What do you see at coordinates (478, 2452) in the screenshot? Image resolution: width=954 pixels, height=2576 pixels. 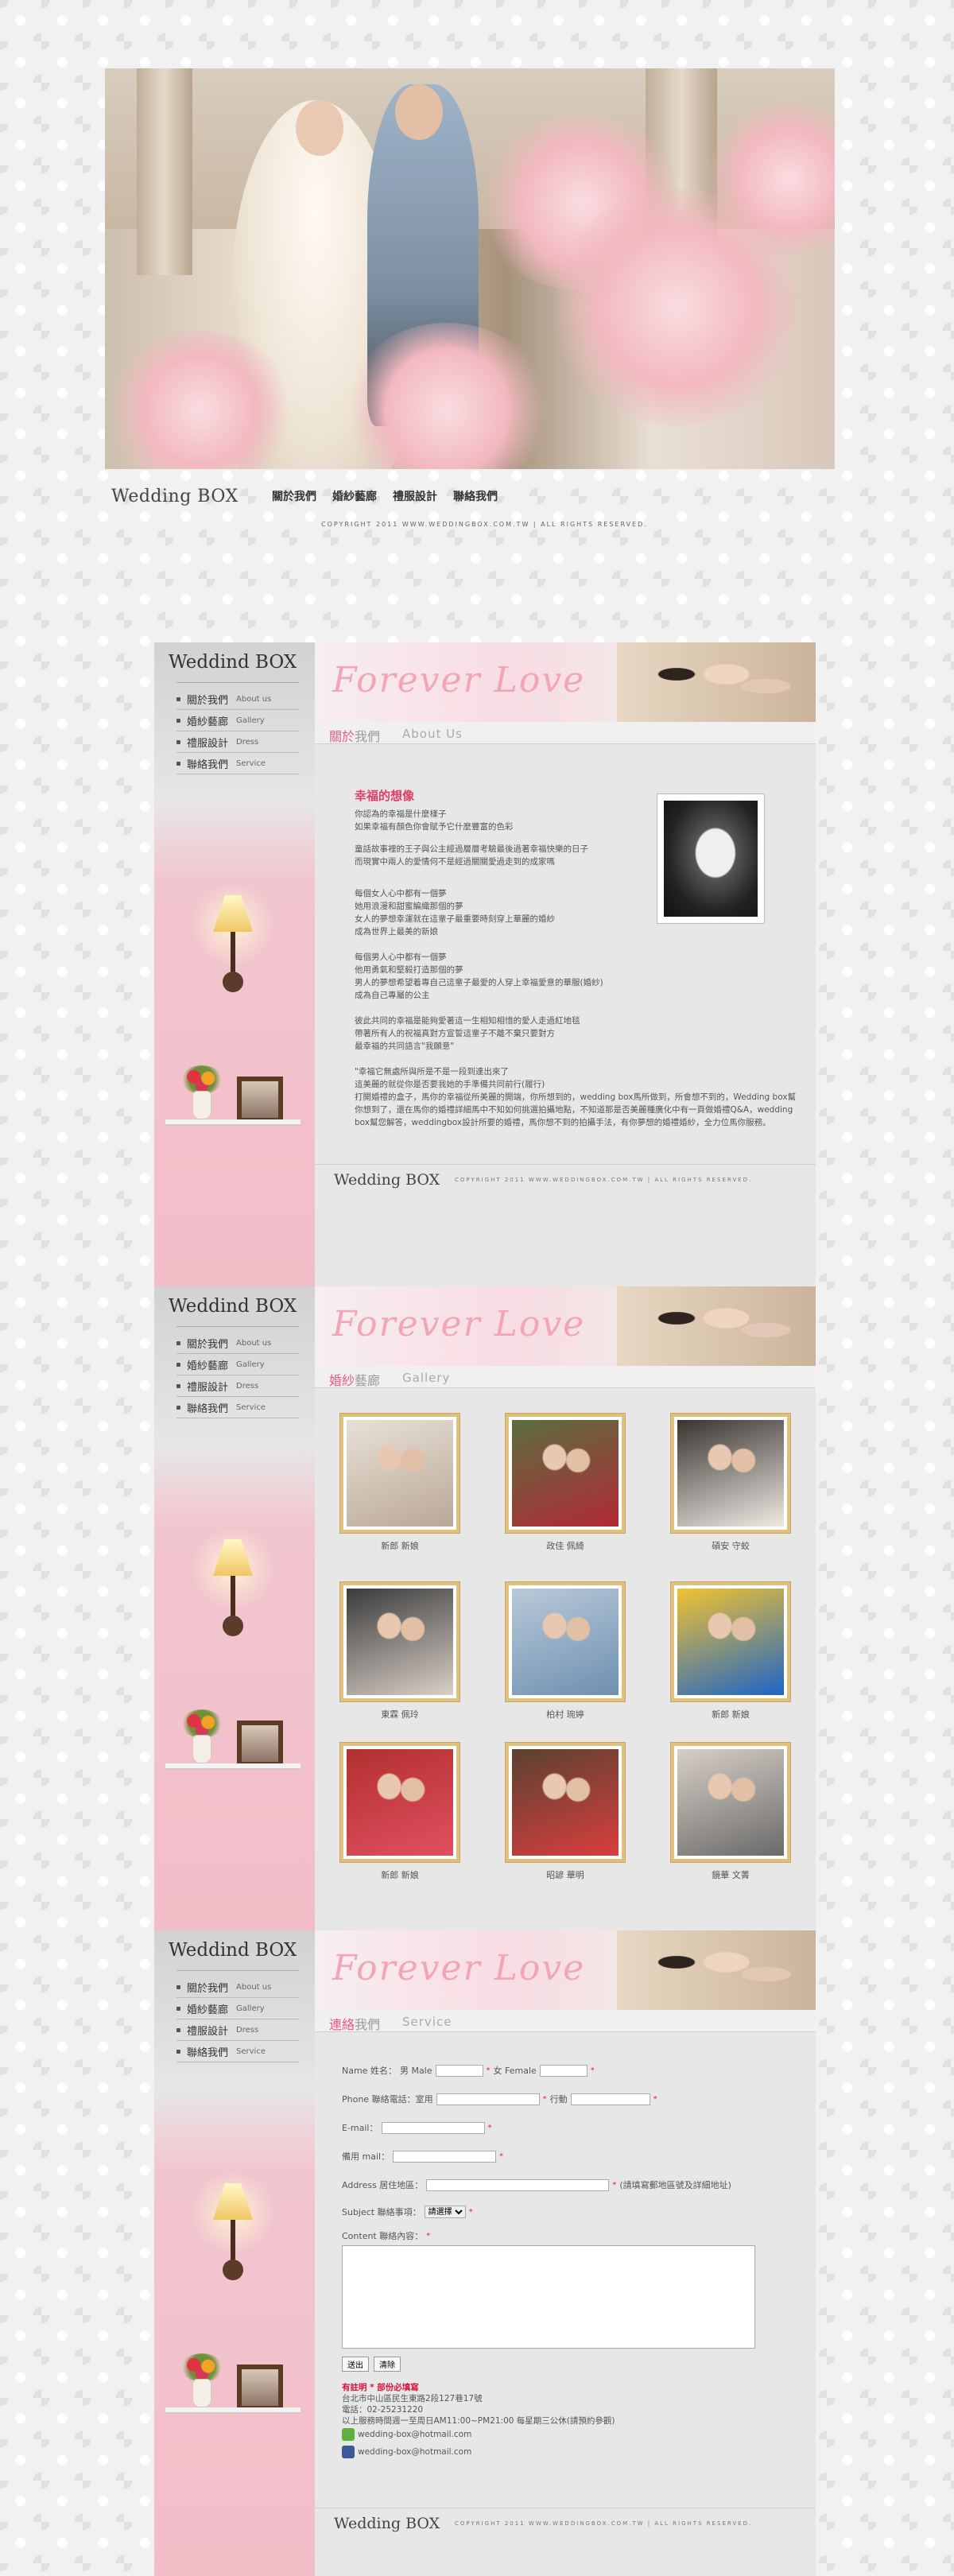 I see `facebook-row: wedding-box@hotmail.com` at bounding box center [478, 2452].